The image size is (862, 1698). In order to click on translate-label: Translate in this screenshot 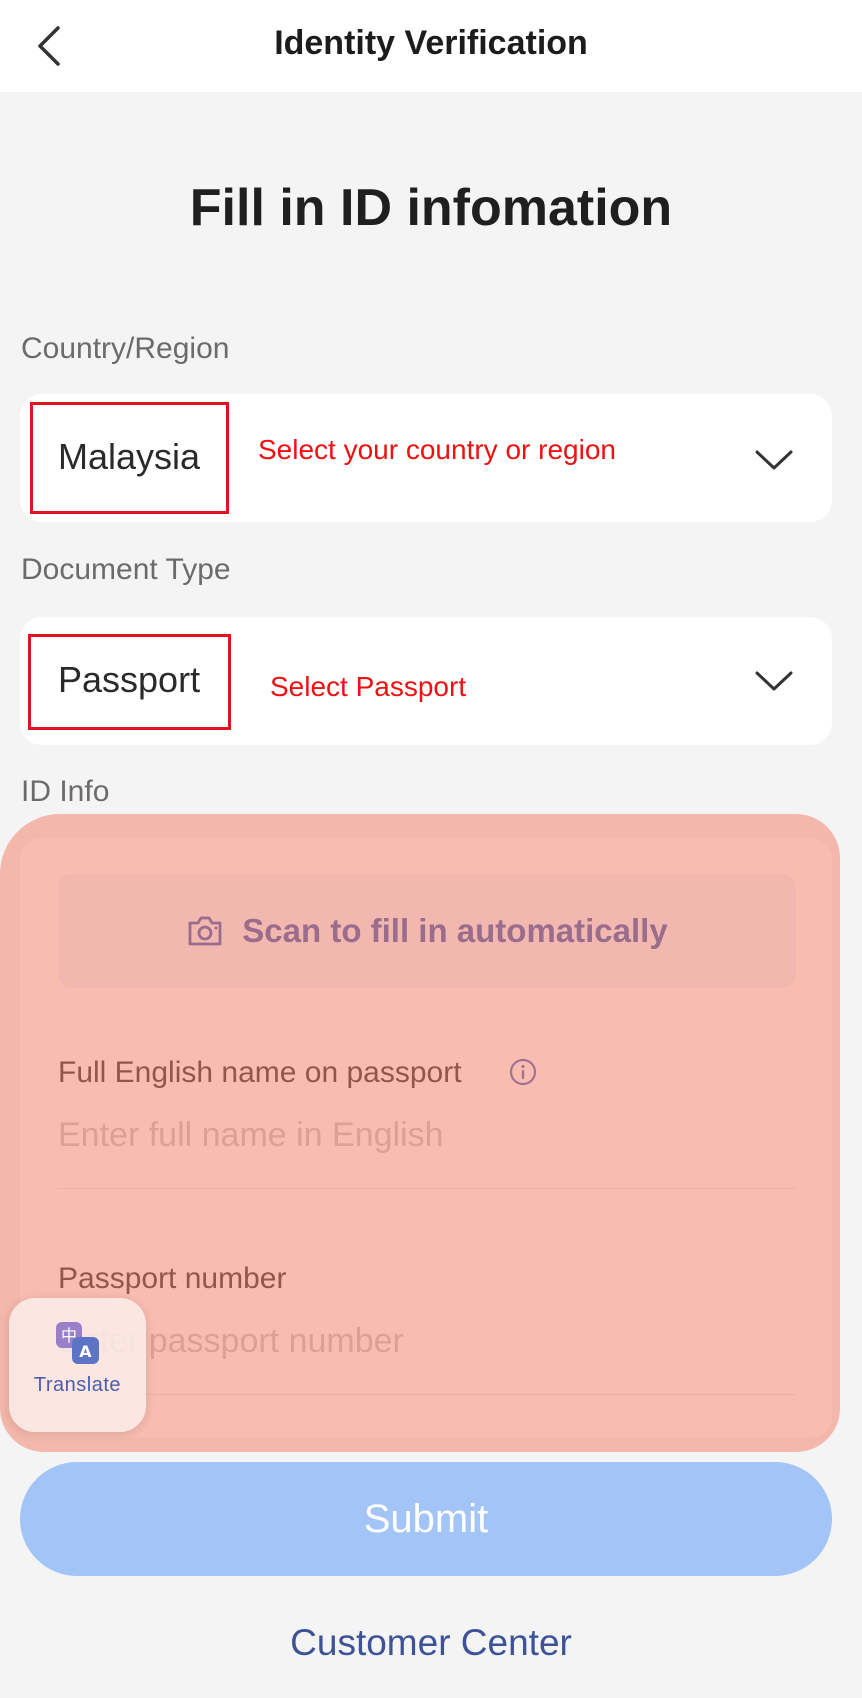, I will do `click(77, 1385)`.